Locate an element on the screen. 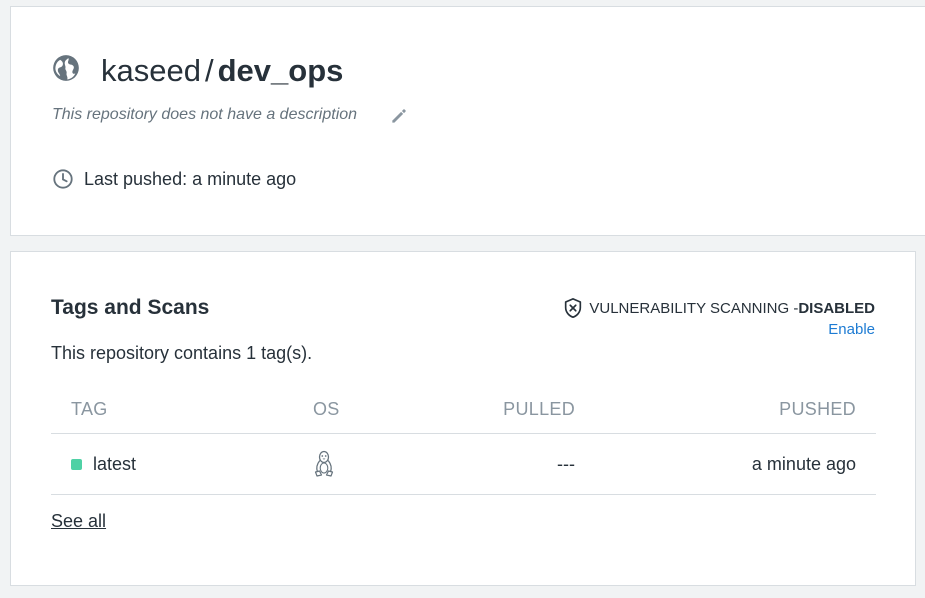 This screenshot has height=598, width=925. vulnerability-scanning-status: VULNERABILITY SCANNING - DISABLED is located at coordinates (718, 308).